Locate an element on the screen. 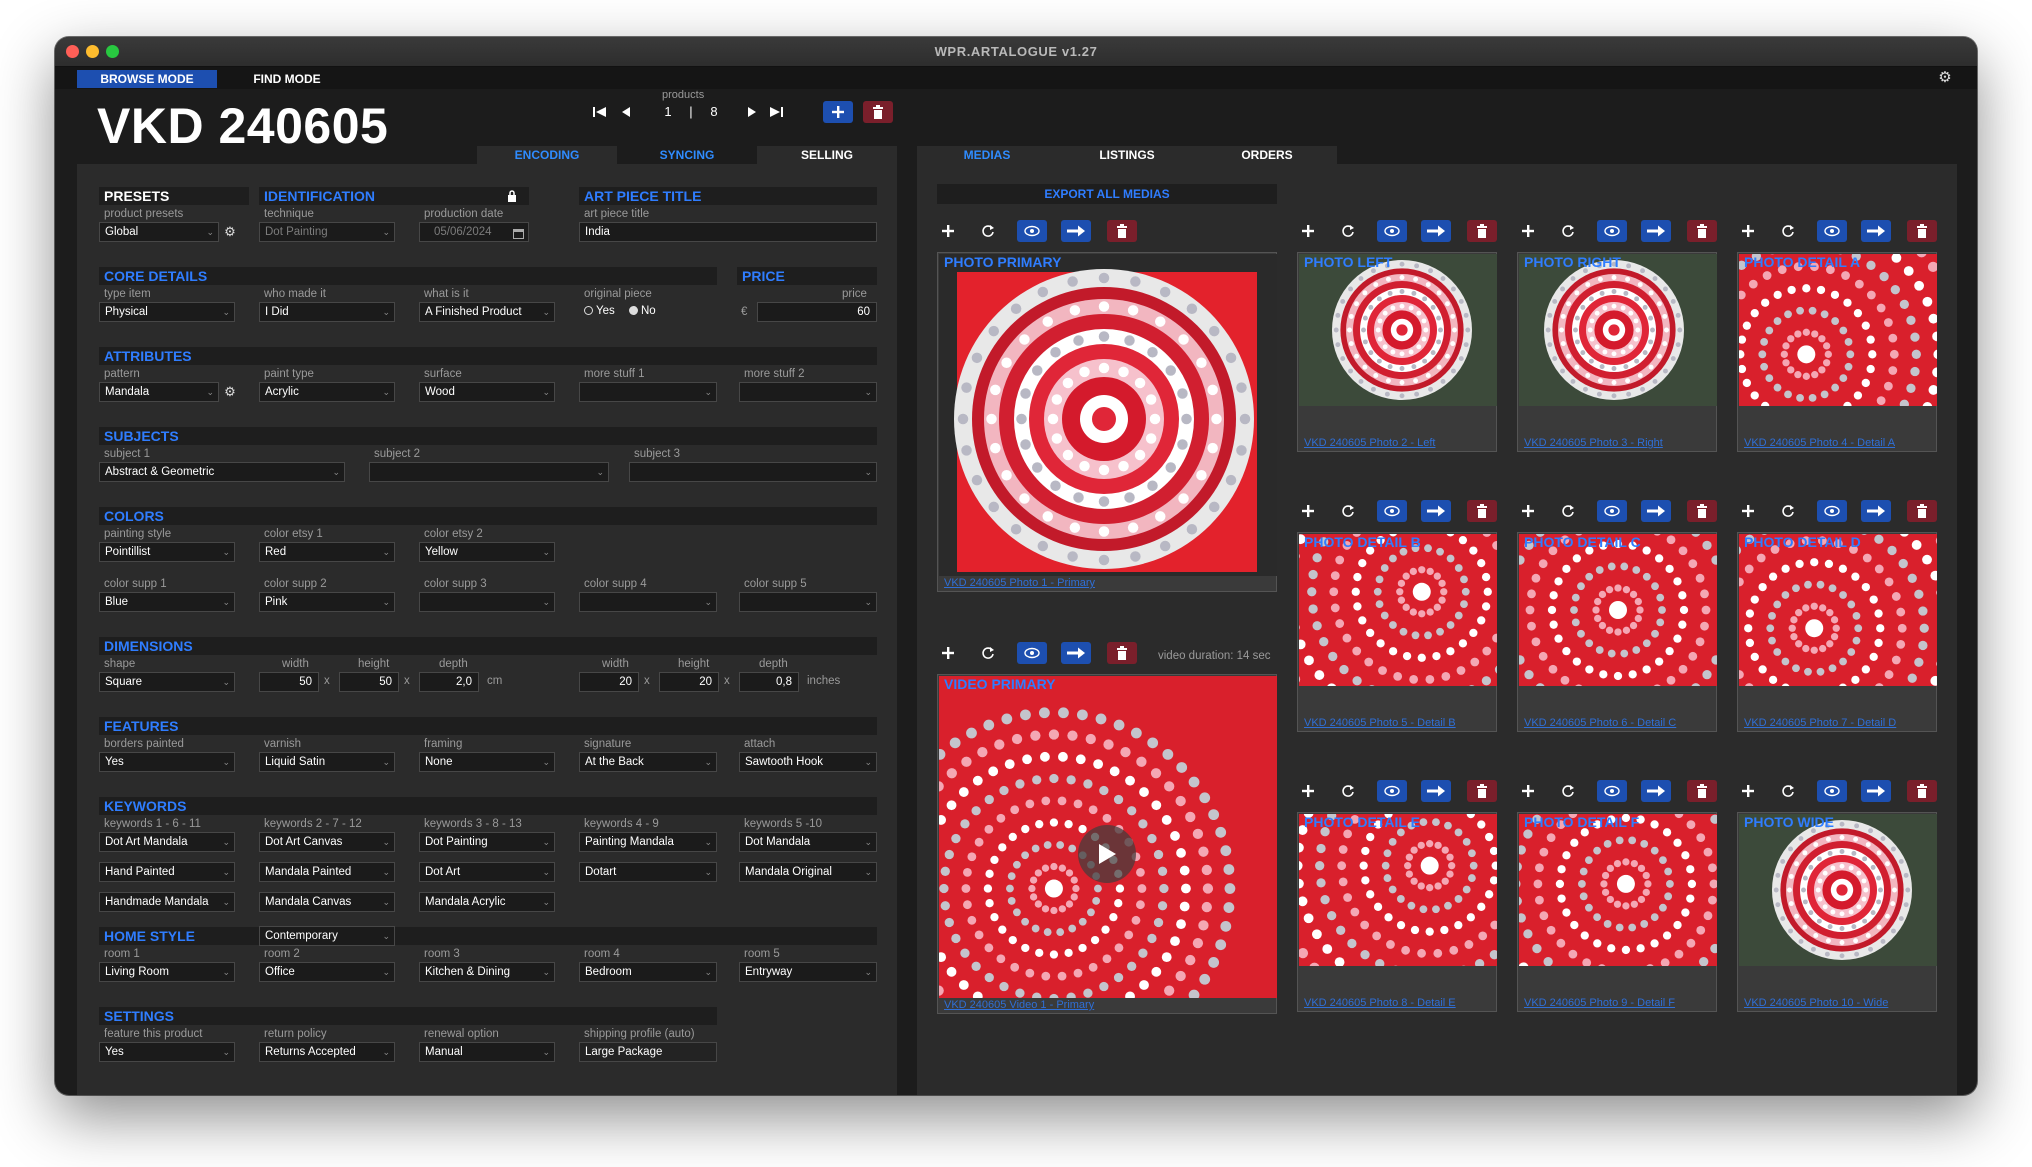 The image size is (2032, 1167). media-caption: VKD 240605 Photo 6 - Detail C is located at coordinates (1600, 723).